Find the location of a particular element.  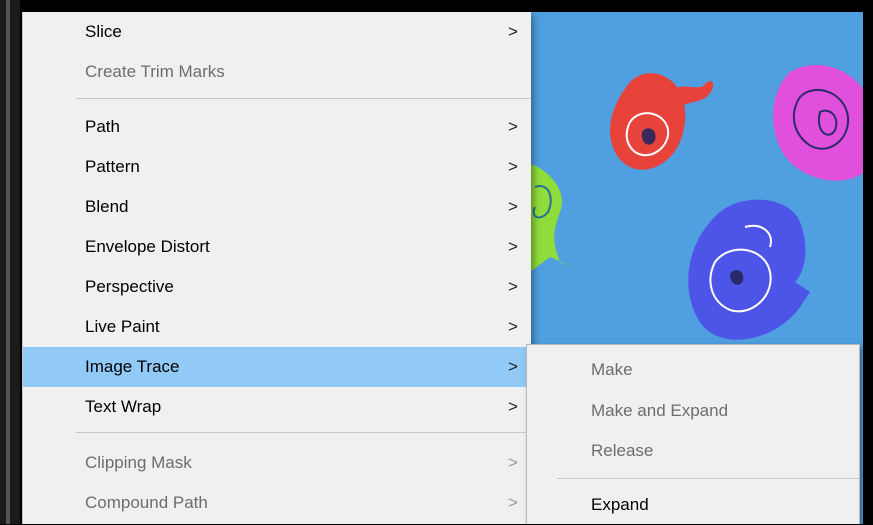

menu-item-compound-path: Compound Path > is located at coordinates (277, 503).